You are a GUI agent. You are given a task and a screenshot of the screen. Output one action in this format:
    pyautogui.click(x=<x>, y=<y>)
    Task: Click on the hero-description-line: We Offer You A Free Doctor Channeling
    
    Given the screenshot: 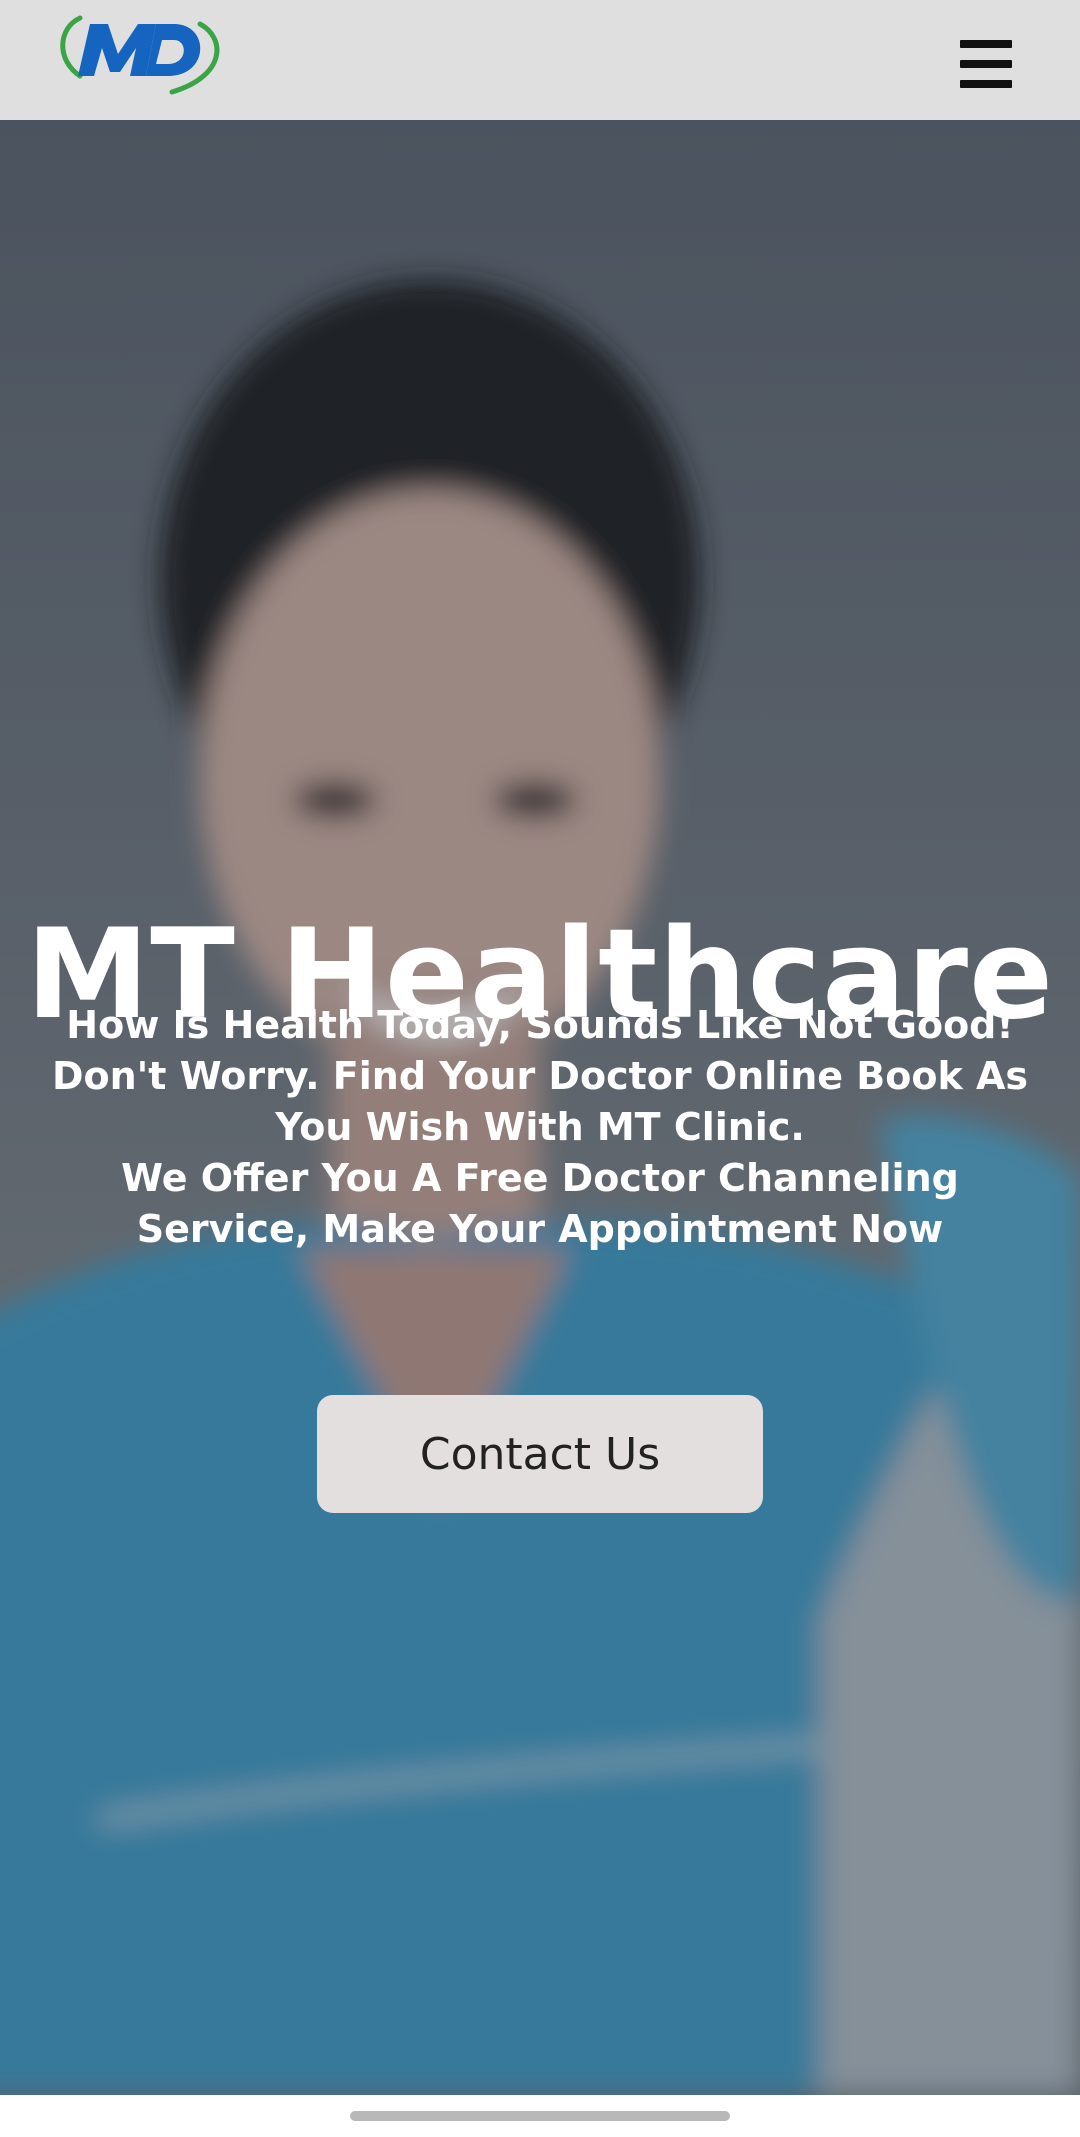 What is the action you would take?
    pyautogui.click(x=540, y=1178)
    